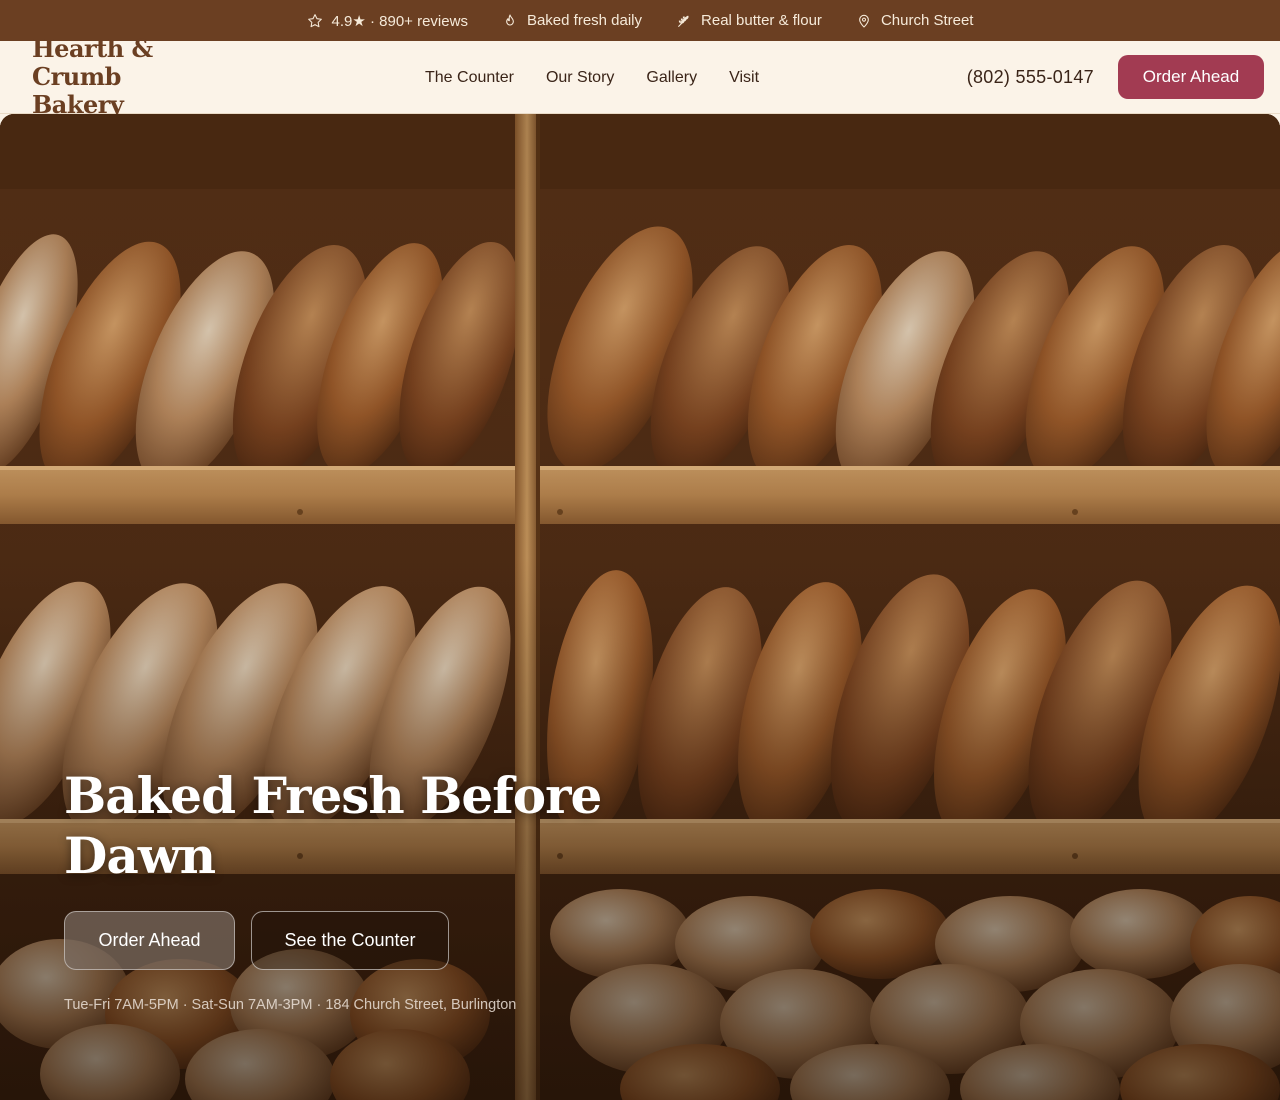 This screenshot has height=1100, width=1280. Describe the element at coordinates (683, 21) in the screenshot. I see `wheat-icon` at that location.